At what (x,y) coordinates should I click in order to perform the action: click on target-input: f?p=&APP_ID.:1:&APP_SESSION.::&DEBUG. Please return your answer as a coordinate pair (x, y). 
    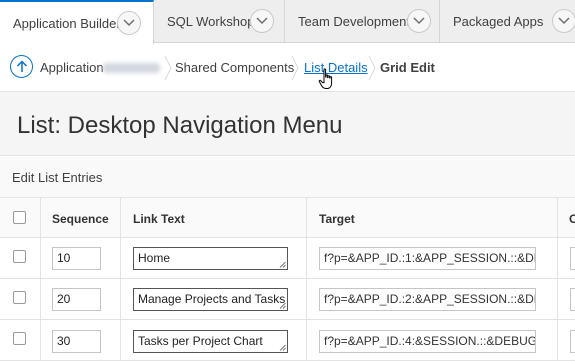
    Looking at the image, I should click on (427, 258).